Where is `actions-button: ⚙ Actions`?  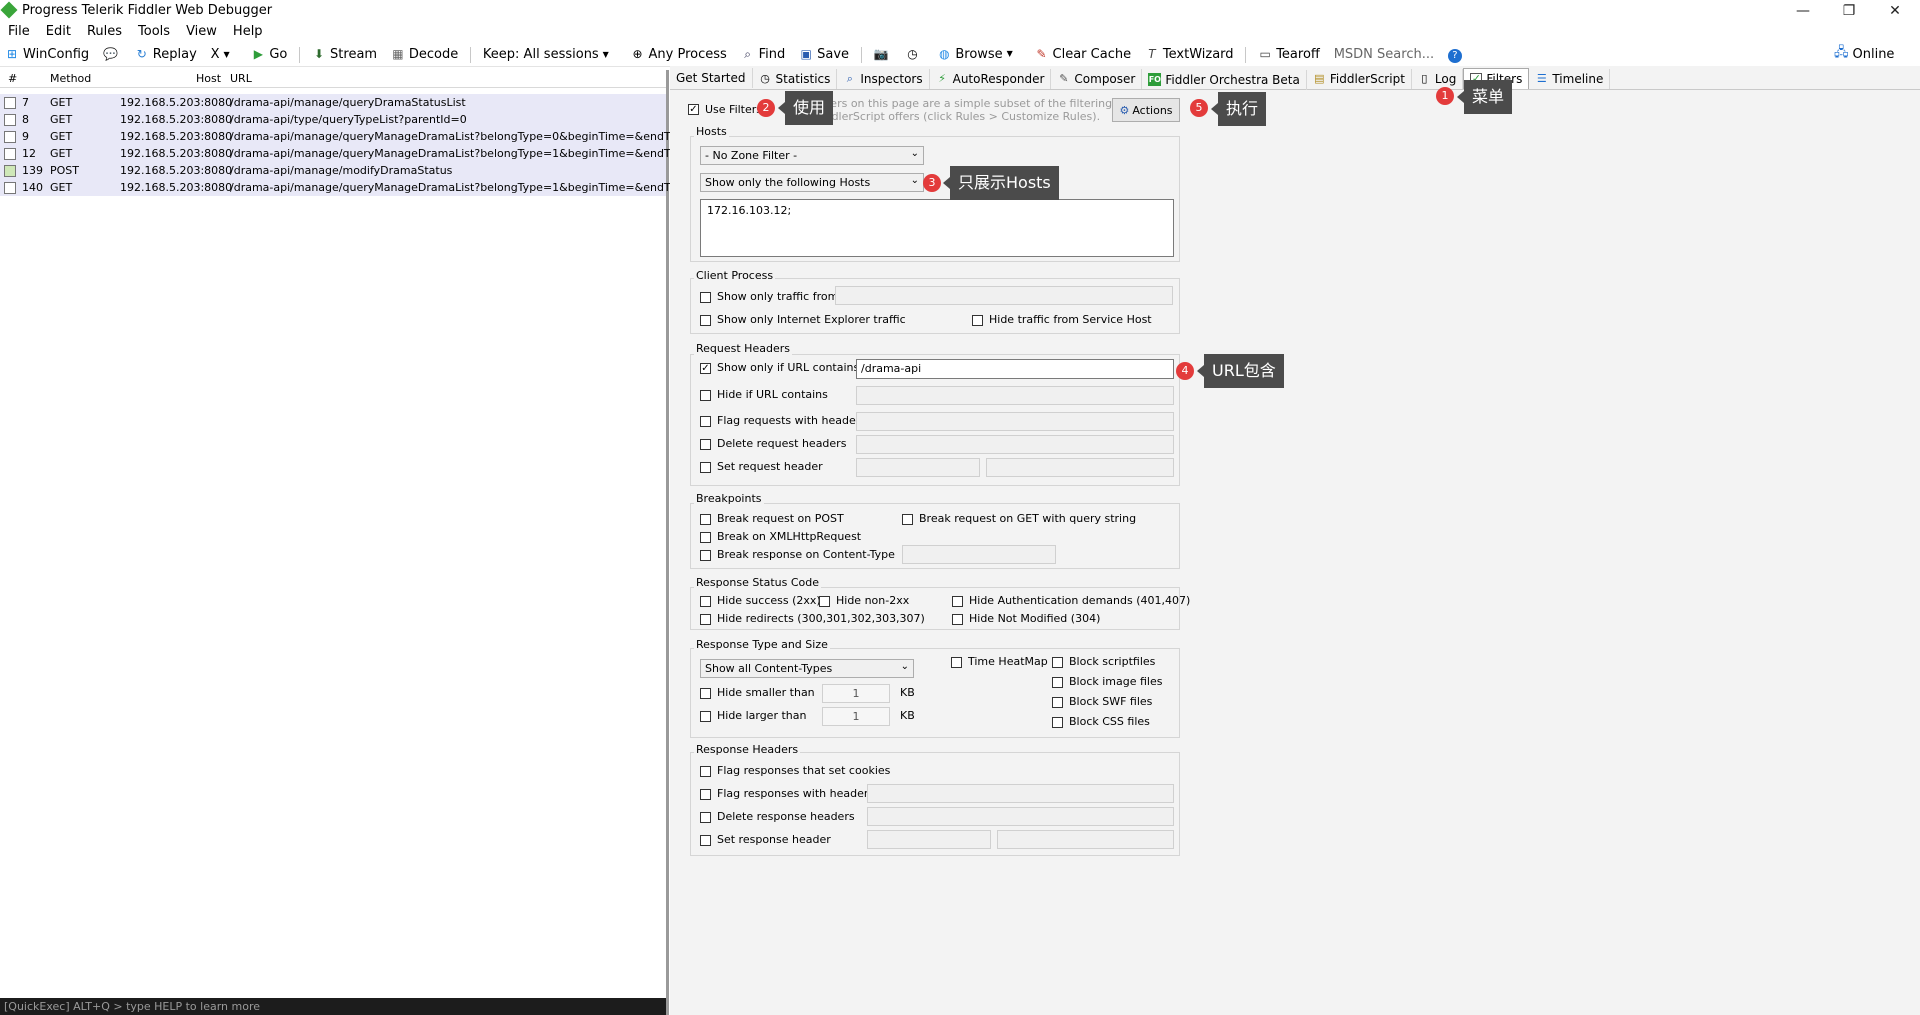 actions-button: ⚙ Actions is located at coordinates (1146, 110).